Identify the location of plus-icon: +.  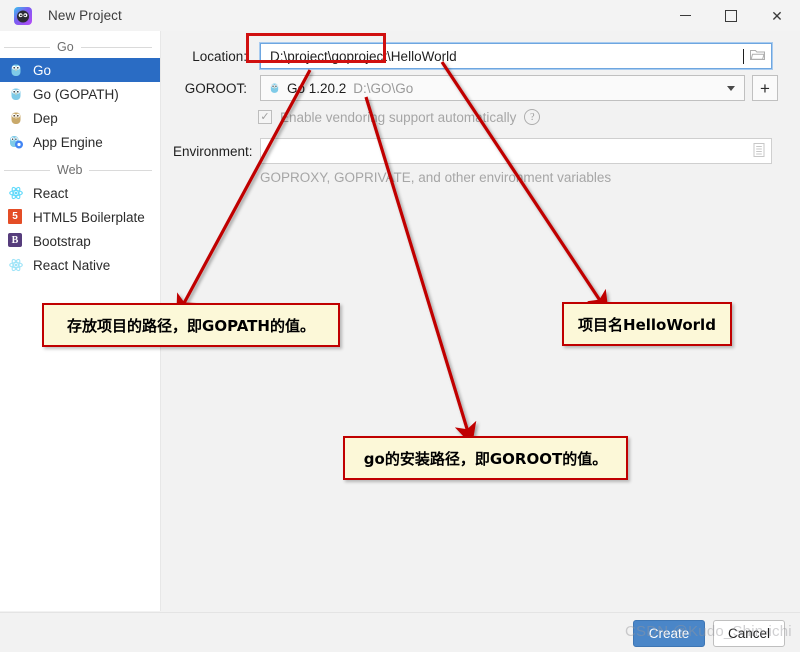
(765, 88).